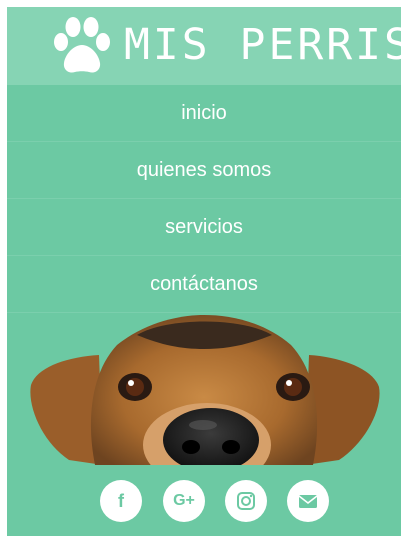 This screenshot has width=409, height=541. Describe the element at coordinates (121, 501) in the screenshot. I see `facebook-icon: f` at that location.